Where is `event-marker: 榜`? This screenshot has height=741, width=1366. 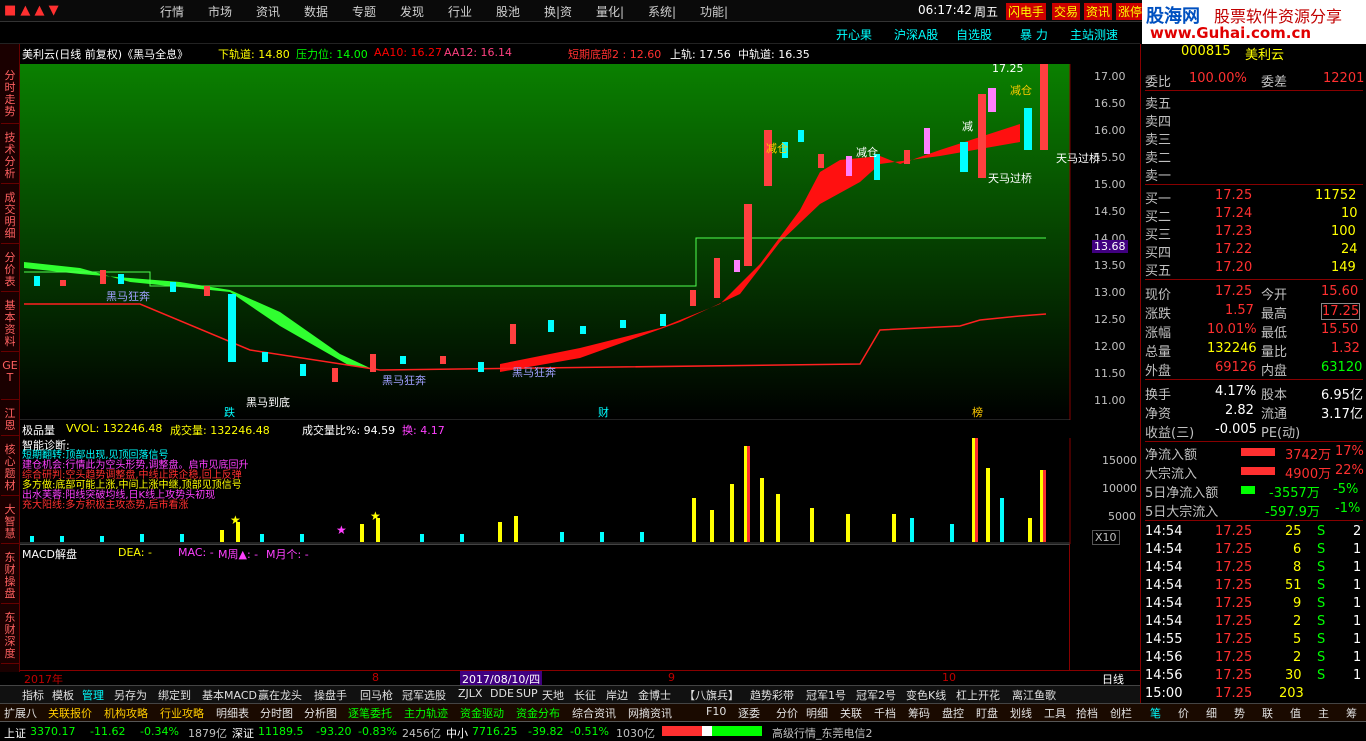 event-marker: 榜 is located at coordinates (977, 412).